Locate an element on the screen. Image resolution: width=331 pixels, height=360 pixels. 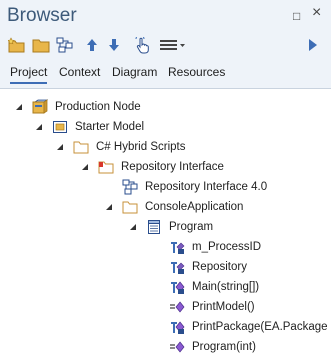
tree-node-label: Main(string[]) is located at coordinates (226, 287).